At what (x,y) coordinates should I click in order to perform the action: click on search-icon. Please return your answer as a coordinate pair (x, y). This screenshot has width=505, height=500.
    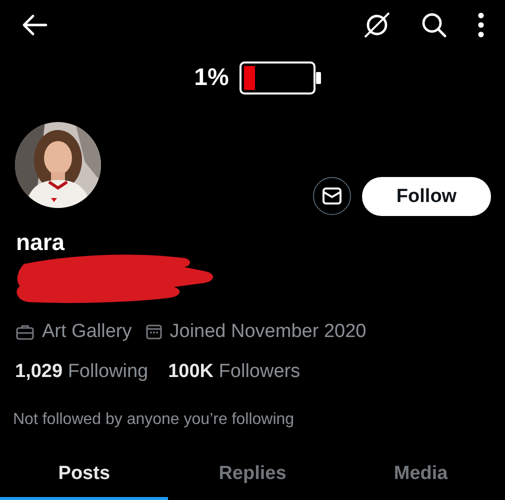
    Looking at the image, I should click on (434, 25).